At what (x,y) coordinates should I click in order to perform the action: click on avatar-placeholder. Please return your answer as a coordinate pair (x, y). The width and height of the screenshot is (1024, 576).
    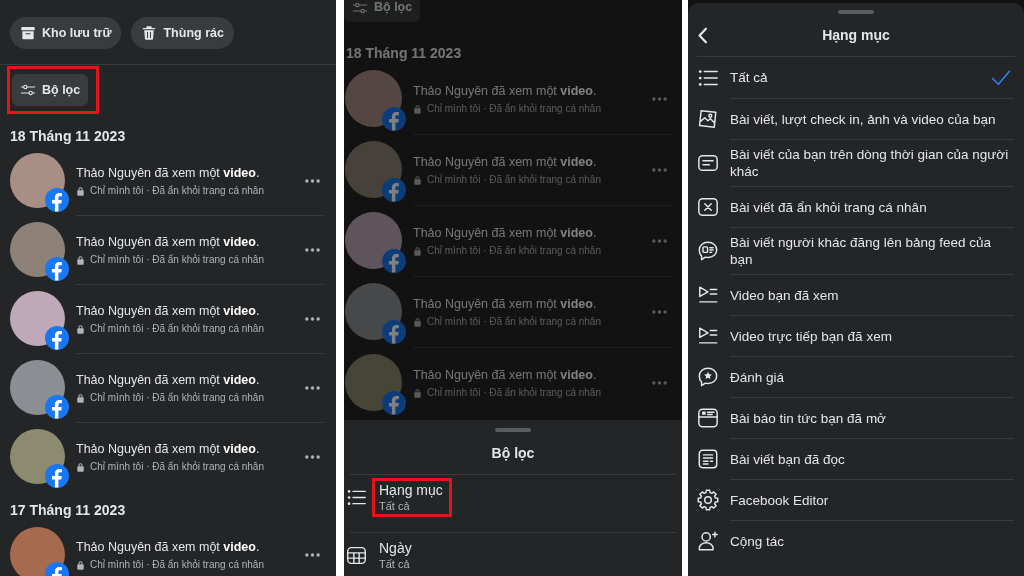
    Looking at the image, I should click on (37, 551).